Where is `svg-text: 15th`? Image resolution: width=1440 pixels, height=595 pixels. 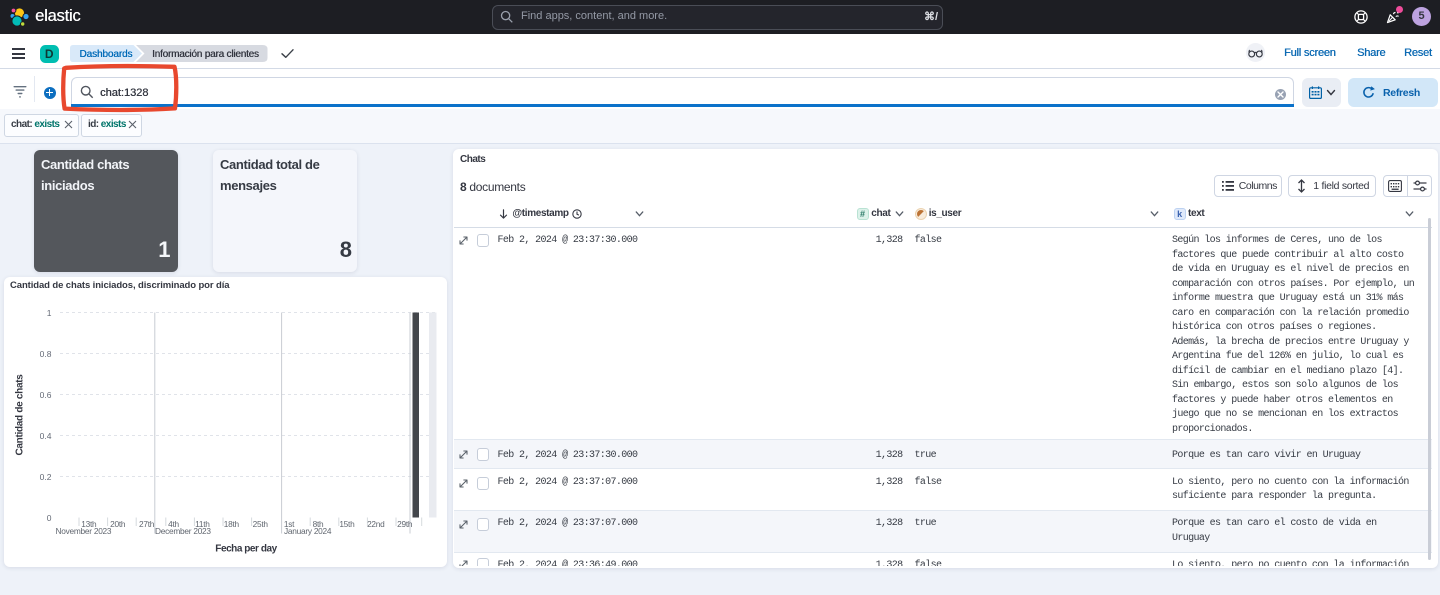 svg-text: 15th is located at coordinates (347, 524).